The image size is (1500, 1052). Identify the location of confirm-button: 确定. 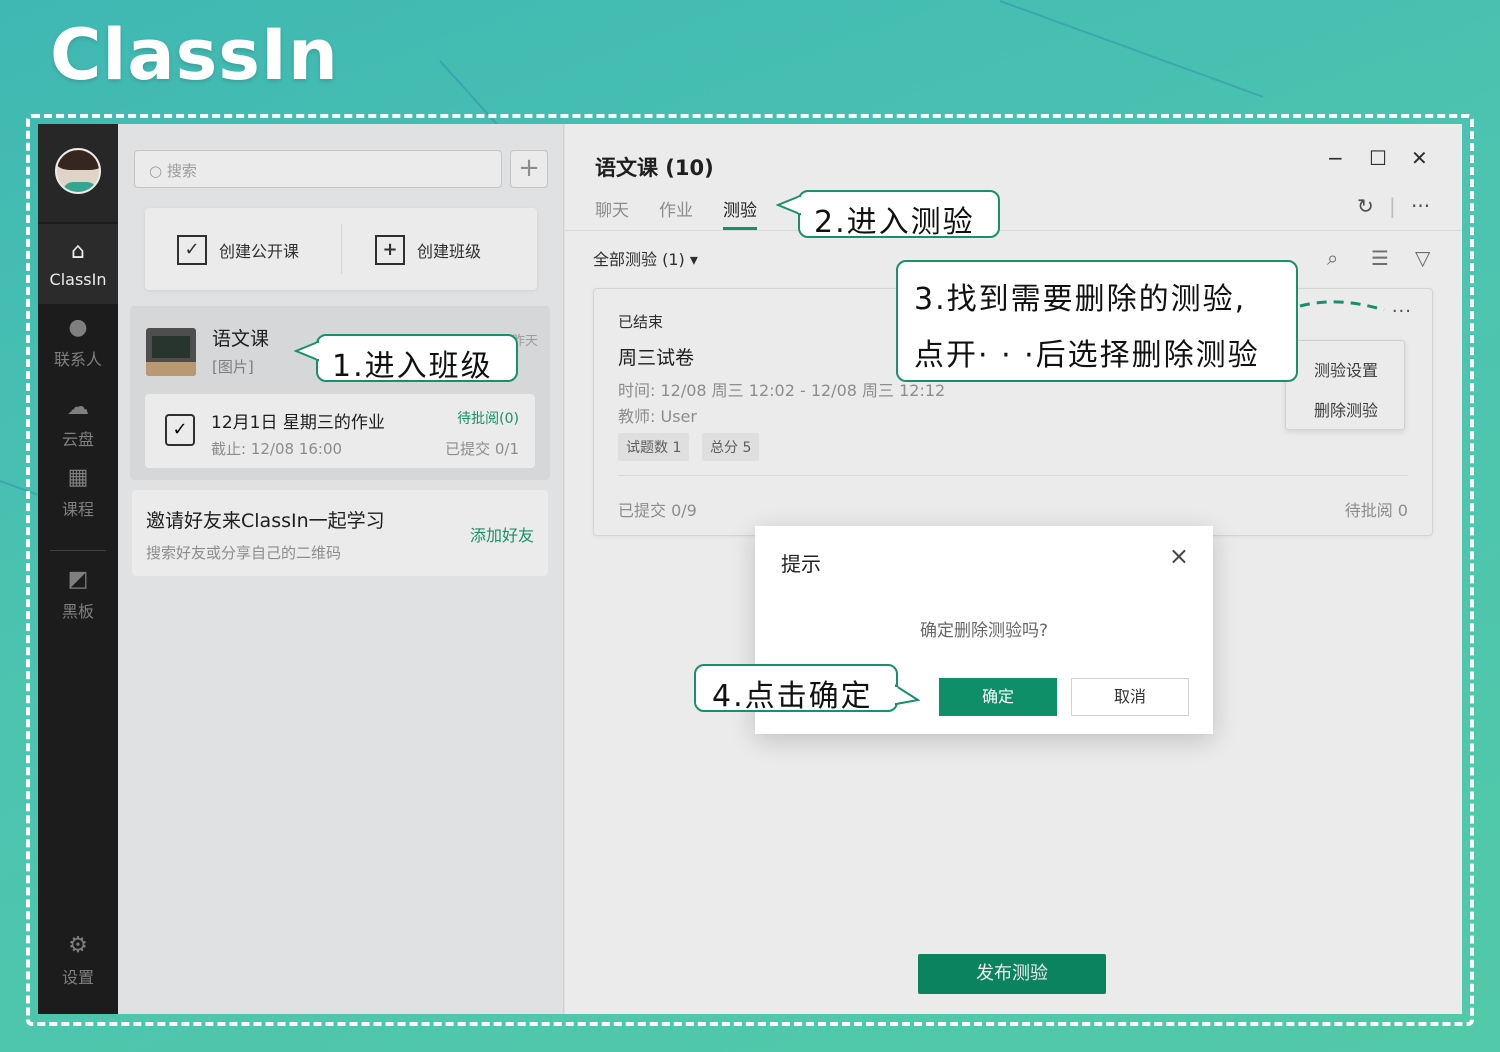
(998, 697).